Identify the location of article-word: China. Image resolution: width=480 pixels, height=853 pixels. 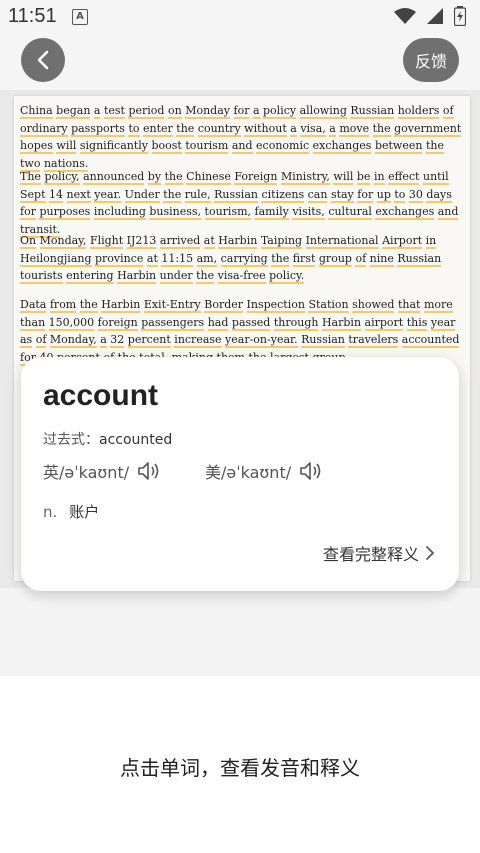
(36, 111).